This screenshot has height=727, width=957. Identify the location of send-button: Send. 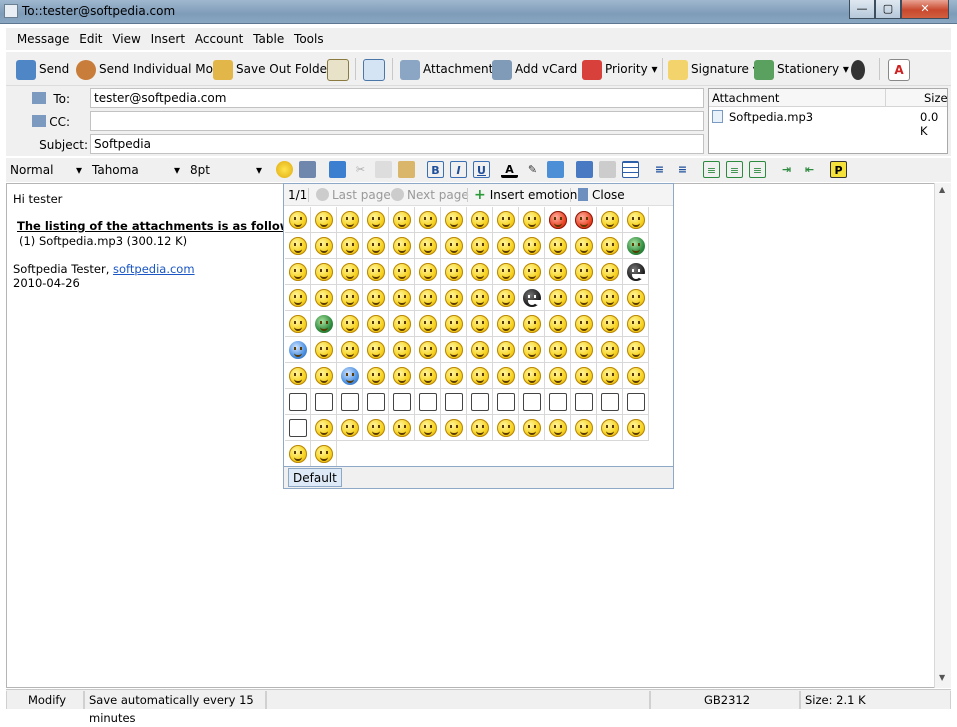
(42, 69).